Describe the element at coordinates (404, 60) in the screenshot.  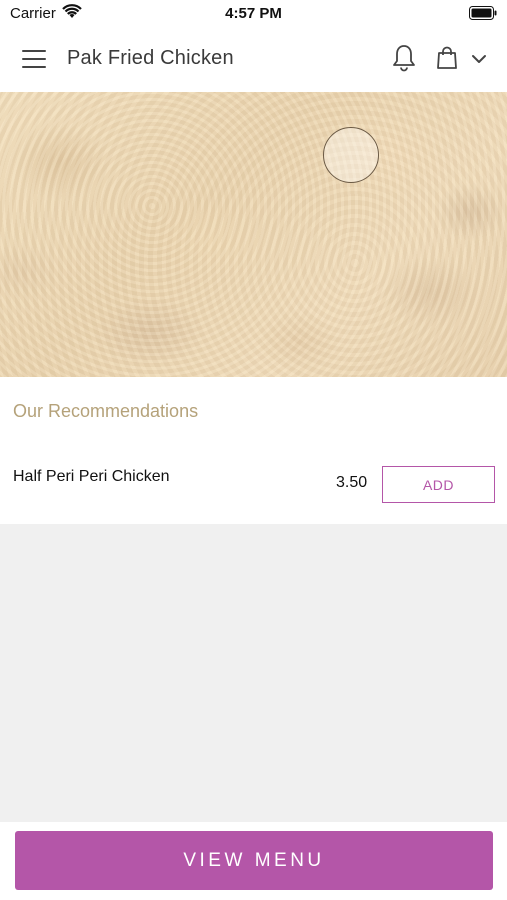
I see `bell-icon` at that location.